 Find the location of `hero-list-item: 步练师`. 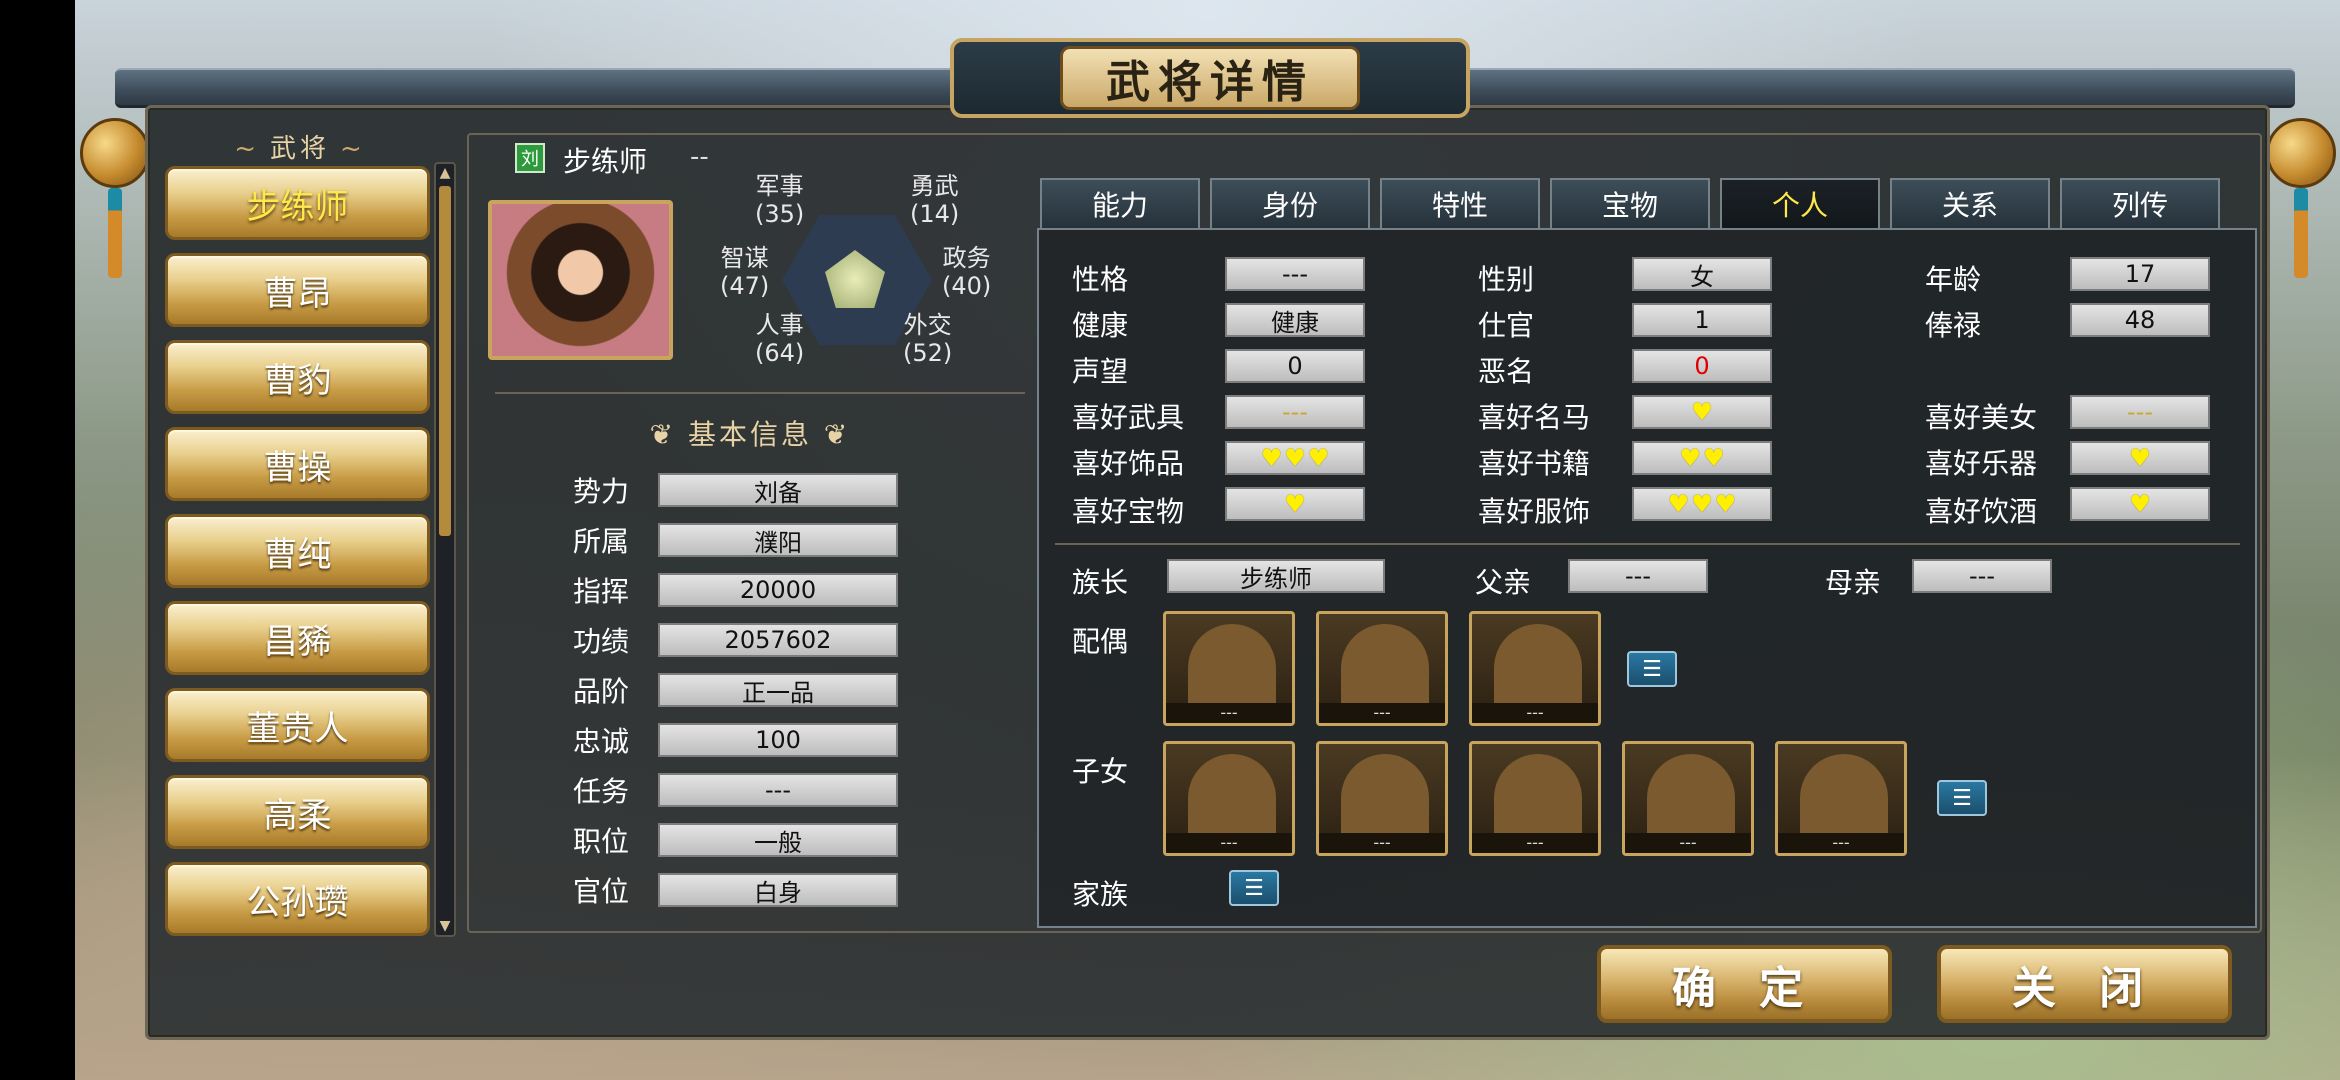

hero-list-item: 步练师 is located at coordinates (297, 203).